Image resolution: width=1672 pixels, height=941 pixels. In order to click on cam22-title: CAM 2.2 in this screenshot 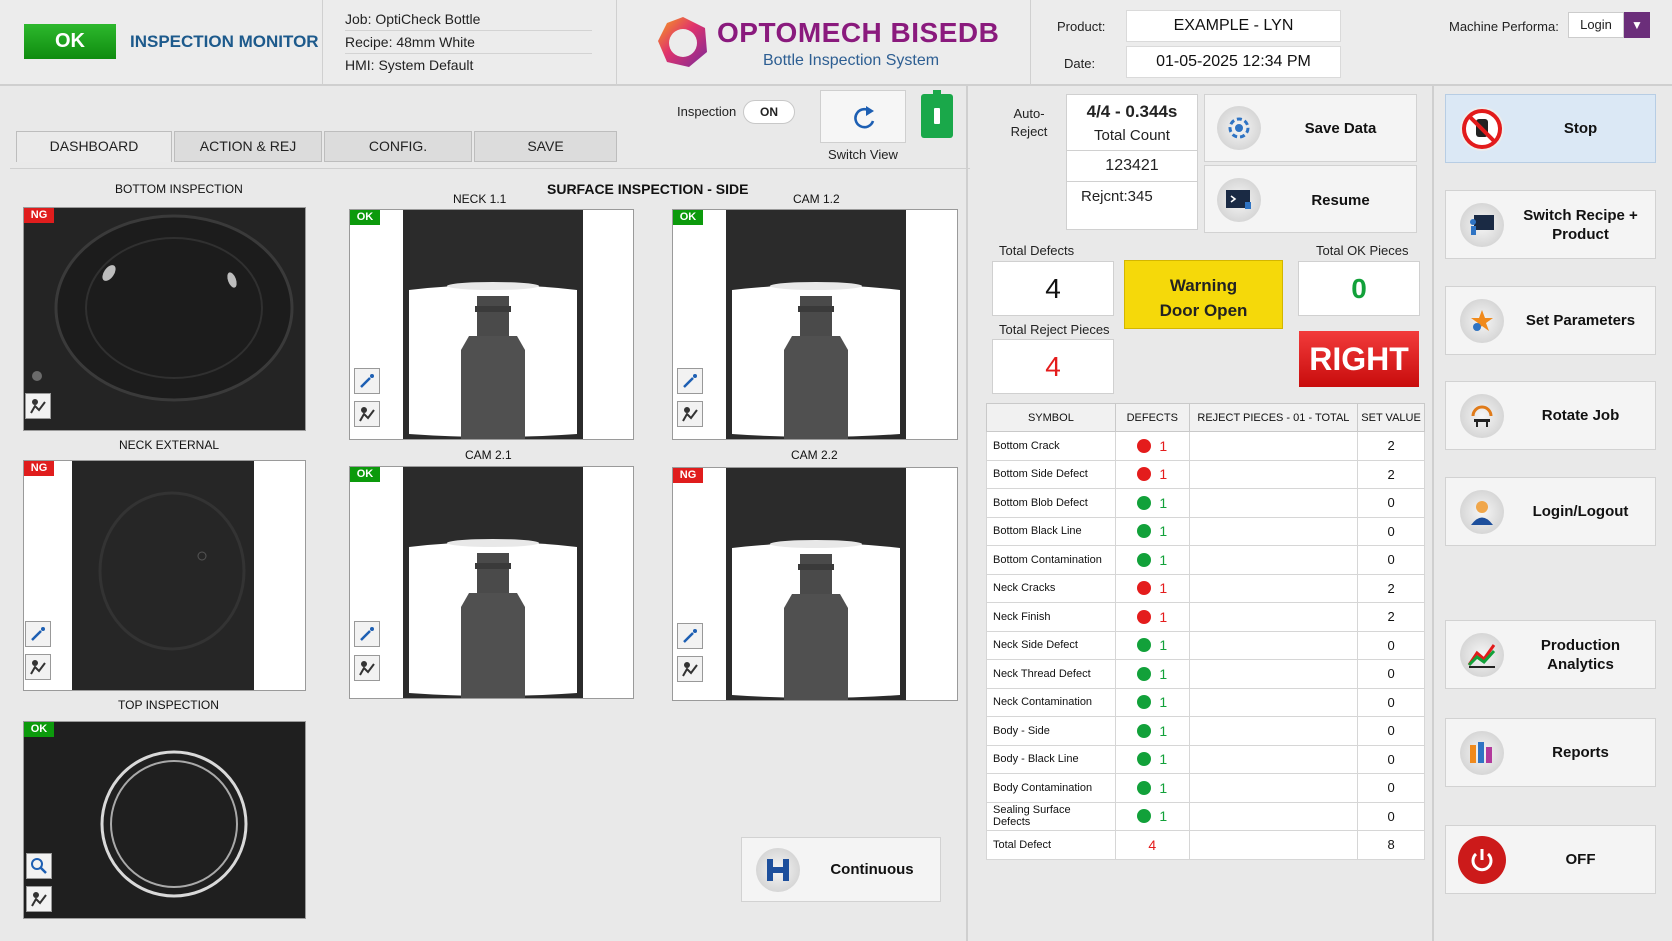, I will do `click(814, 455)`.